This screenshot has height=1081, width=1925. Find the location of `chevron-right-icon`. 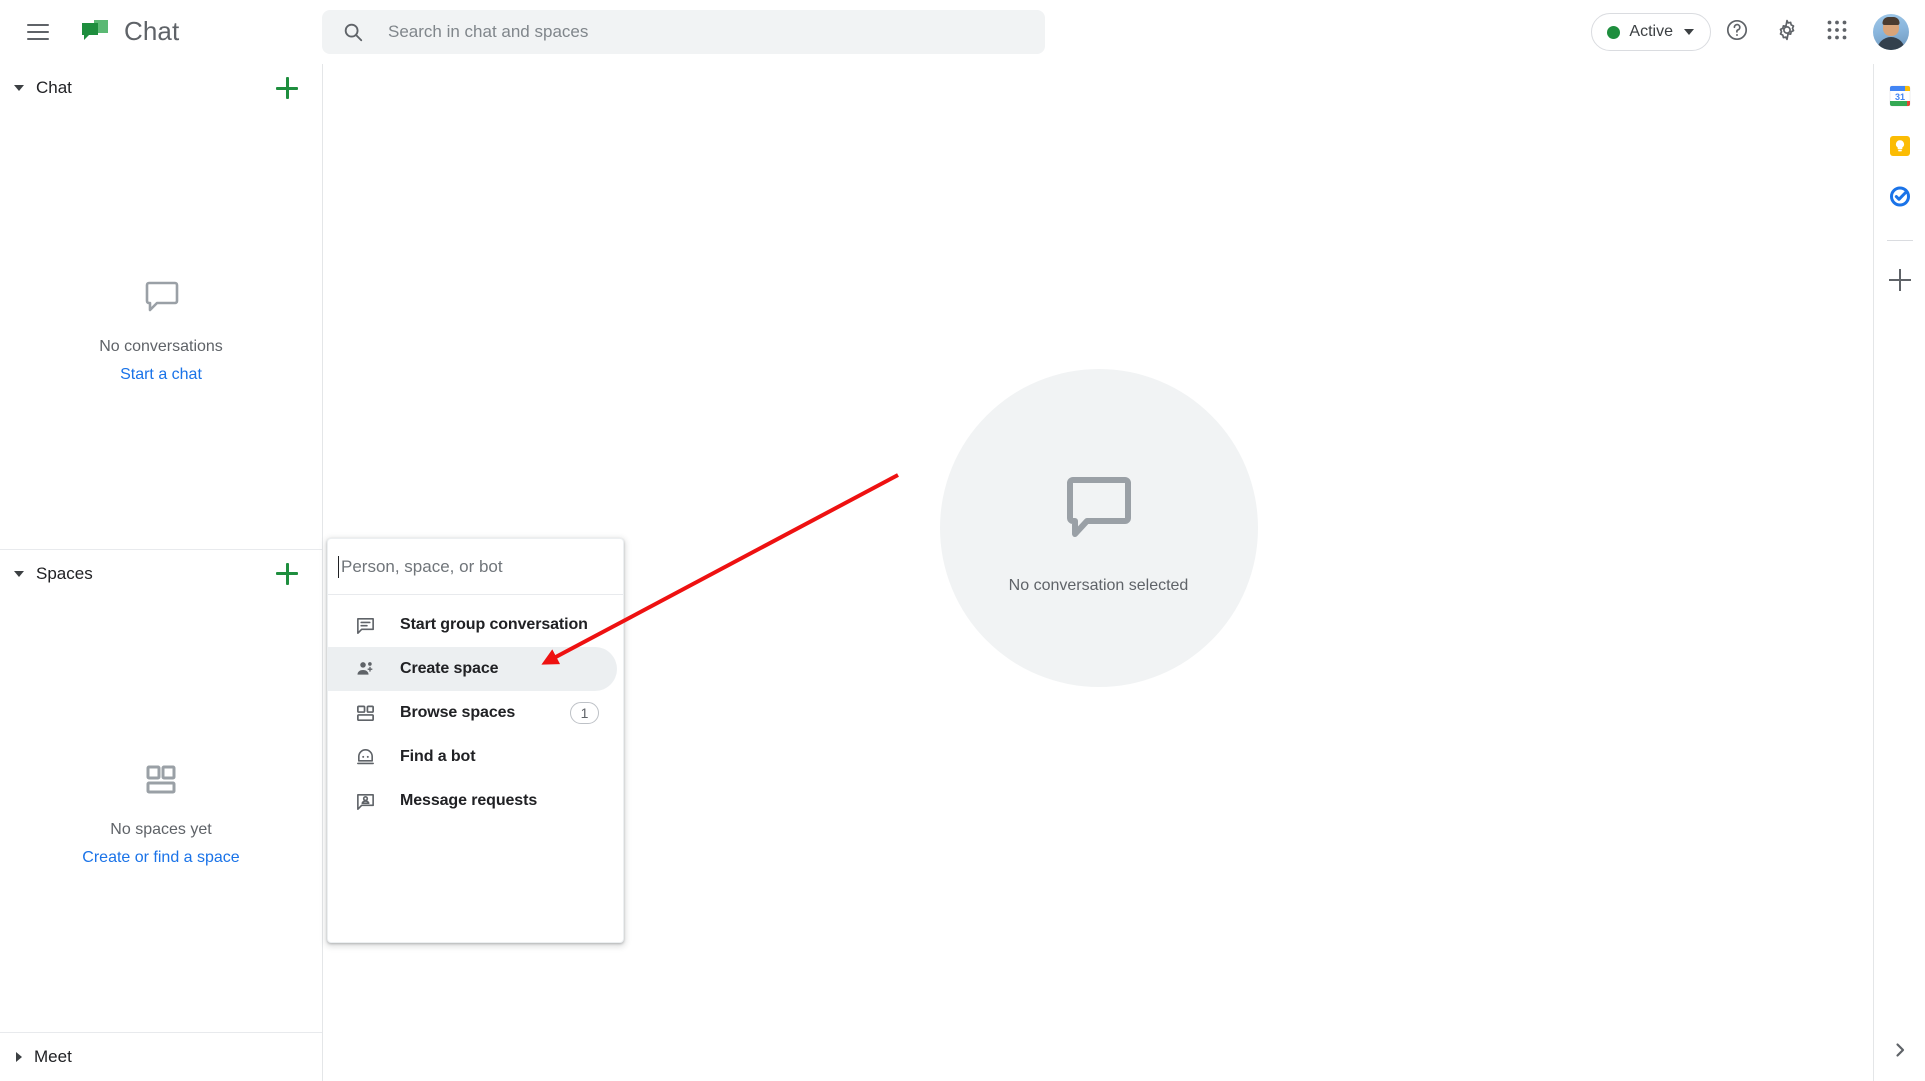

chevron-right-icon is located at coordinates (1900, 1052).